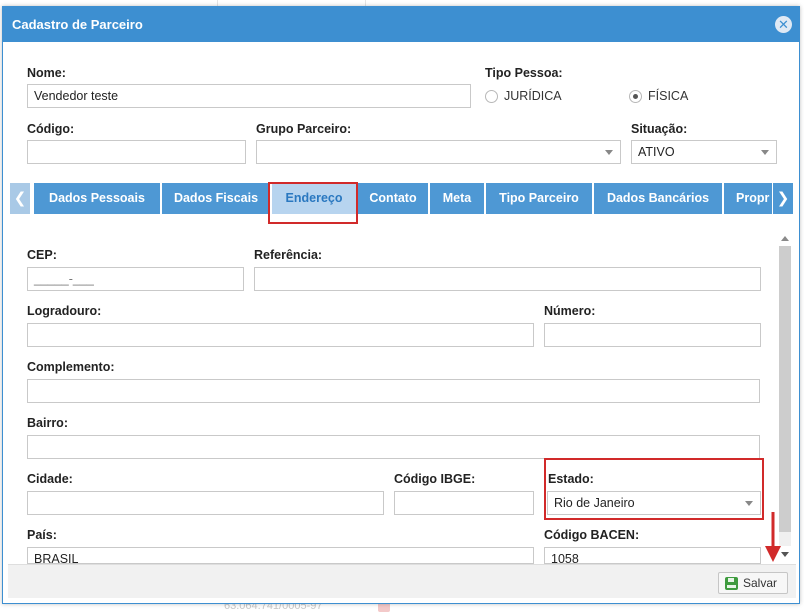  Describe the element at coordinates (594, 503) in the screenshot. I see `estado-value: Rio de Janeiro` at that location.